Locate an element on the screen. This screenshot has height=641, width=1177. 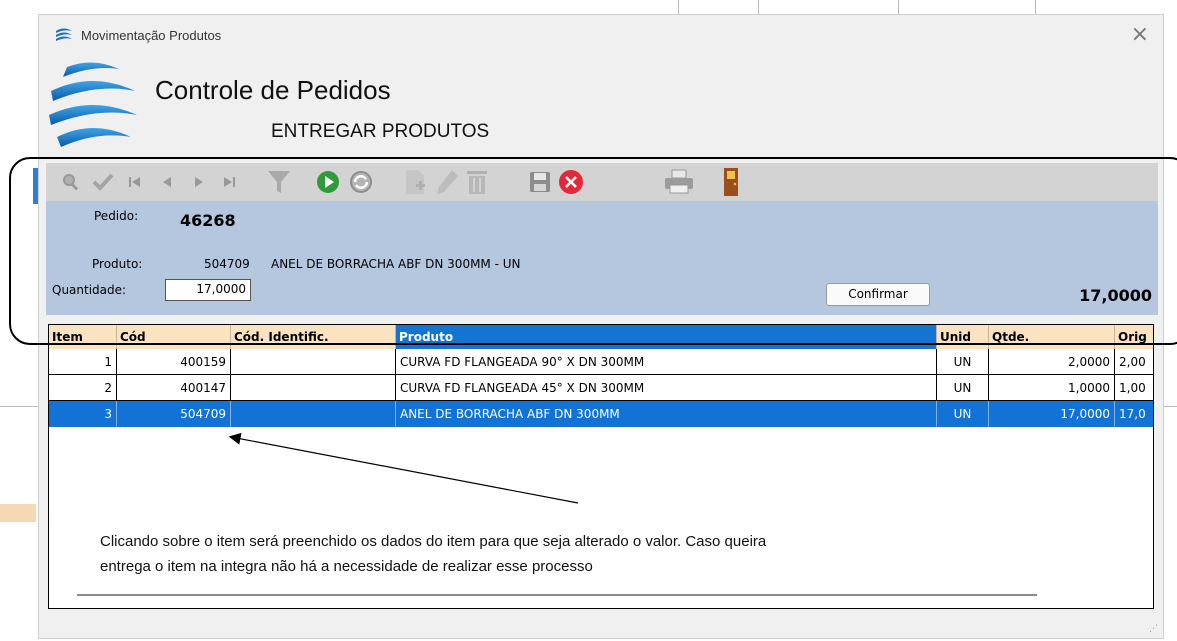
exit-door-icon is located at coordinates (731, 182).